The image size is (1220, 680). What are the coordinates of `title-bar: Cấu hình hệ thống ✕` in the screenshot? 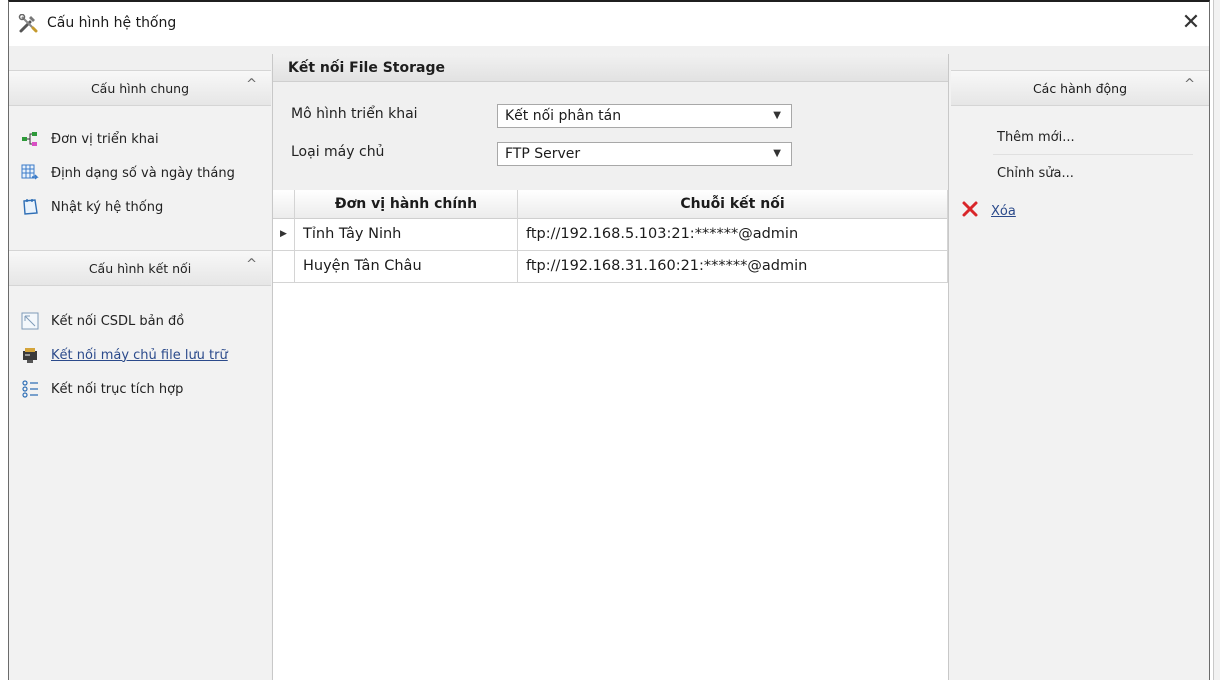 It's located at (609, 24).